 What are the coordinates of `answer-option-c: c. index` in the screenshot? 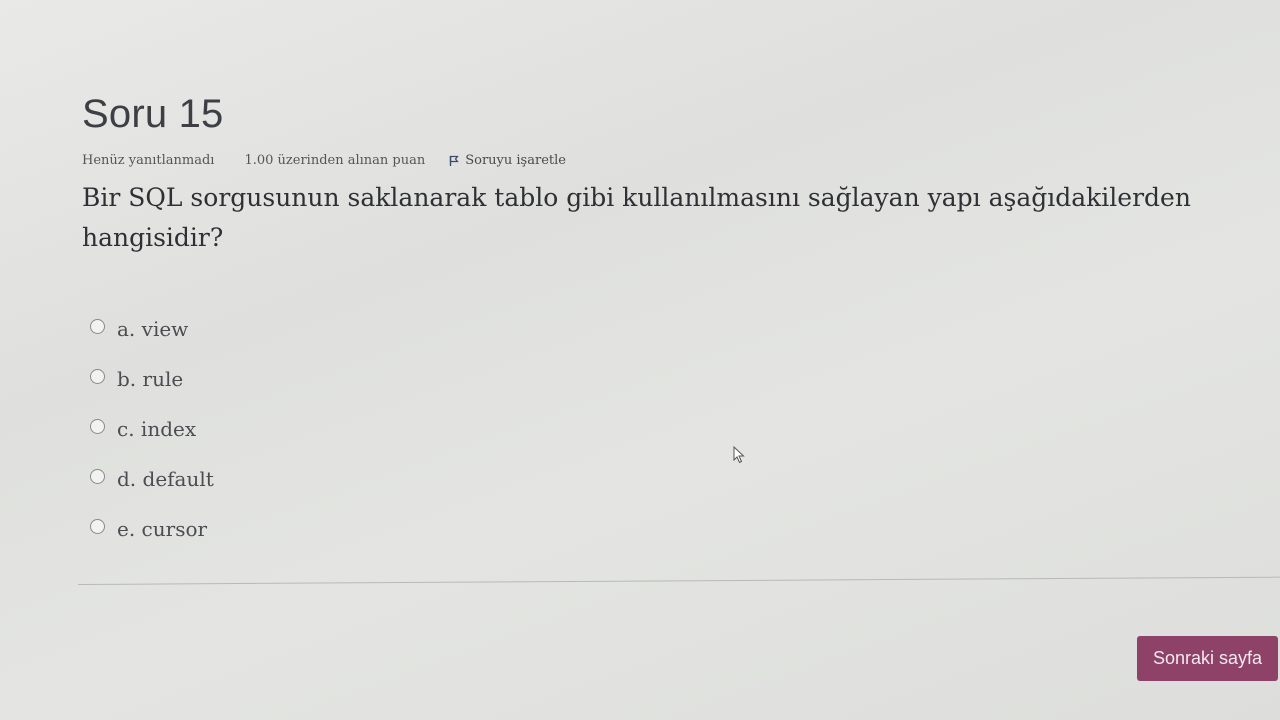 It's located at (152, 429).